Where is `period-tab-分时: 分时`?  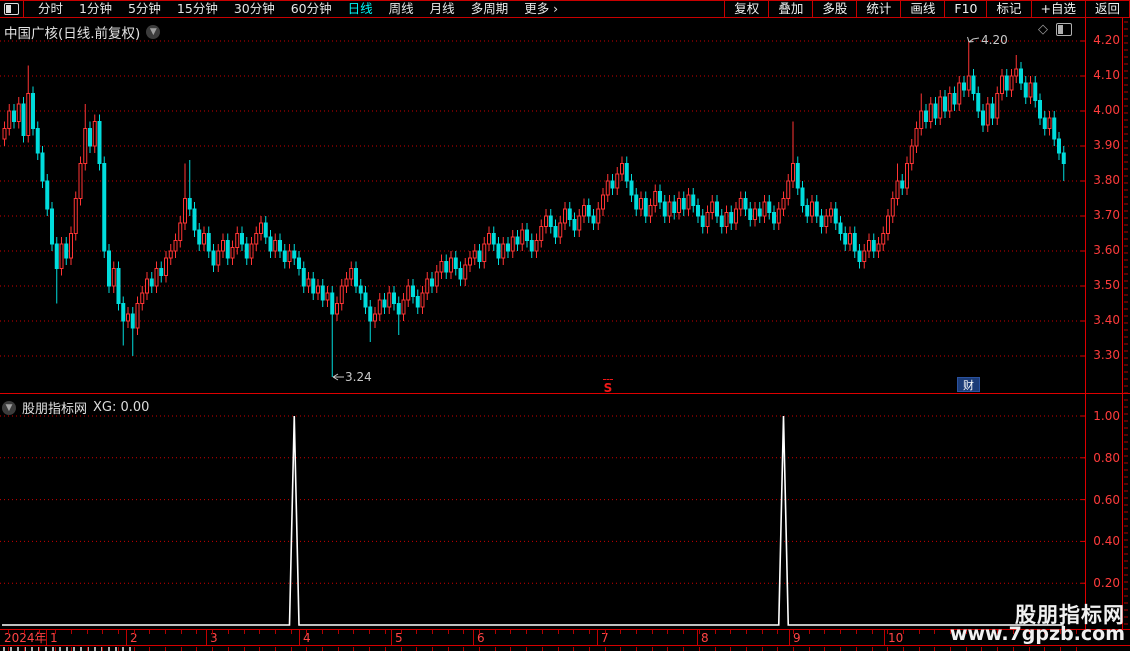 period-tab-分时: 分时 is located at coordinates (50, 9).